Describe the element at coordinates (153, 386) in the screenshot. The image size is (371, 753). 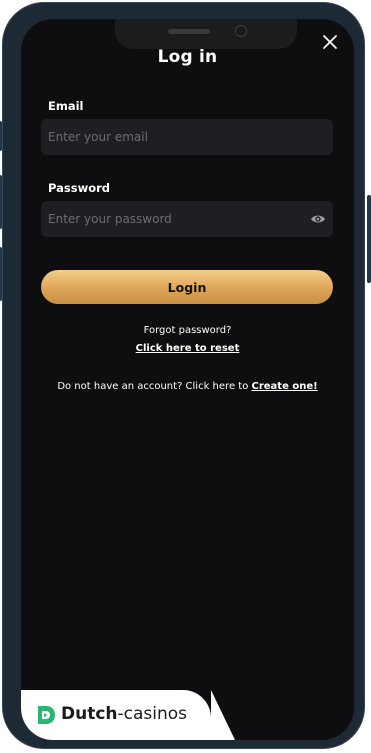
I see `signup-text: Do not have an account? Click here to` at that location.